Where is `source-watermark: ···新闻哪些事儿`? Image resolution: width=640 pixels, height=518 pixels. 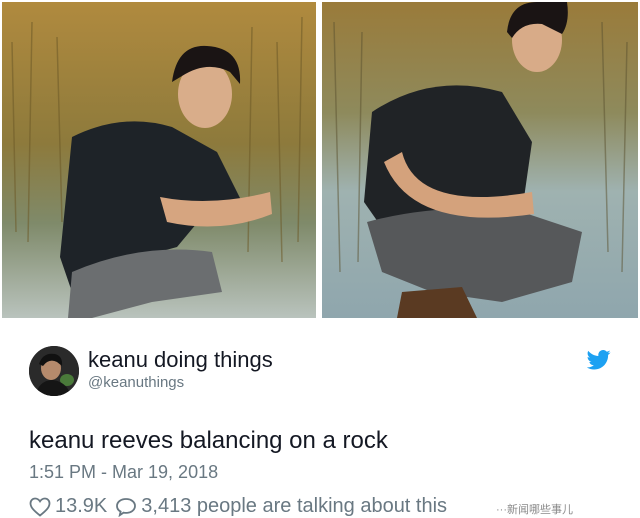
source-watermark: ···新闻哪些事儿 is located at coordinates (534, 509).